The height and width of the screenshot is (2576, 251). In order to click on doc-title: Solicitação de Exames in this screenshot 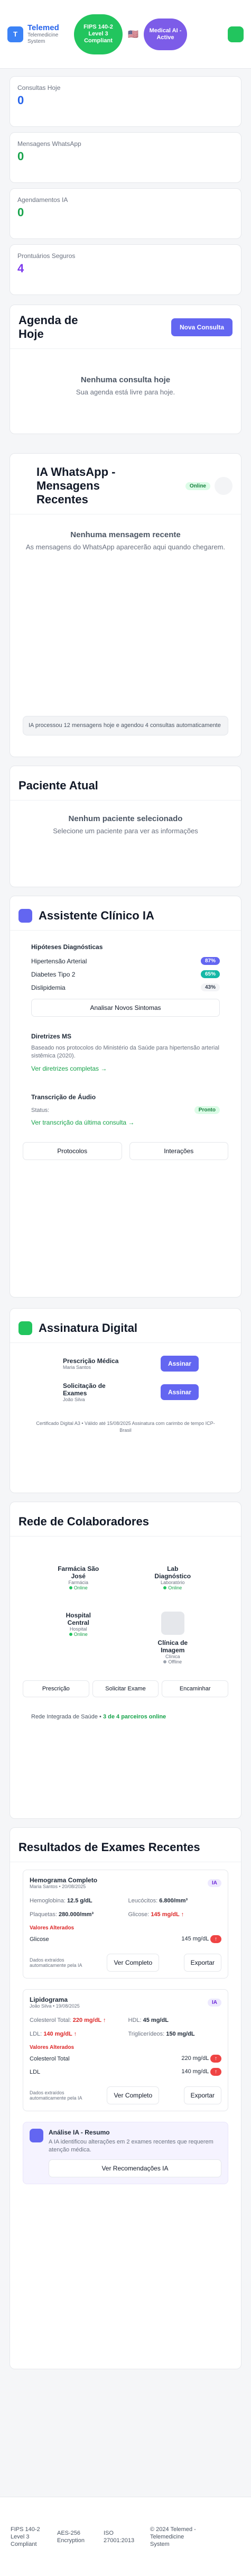, I will do `click(84, 1390)`.